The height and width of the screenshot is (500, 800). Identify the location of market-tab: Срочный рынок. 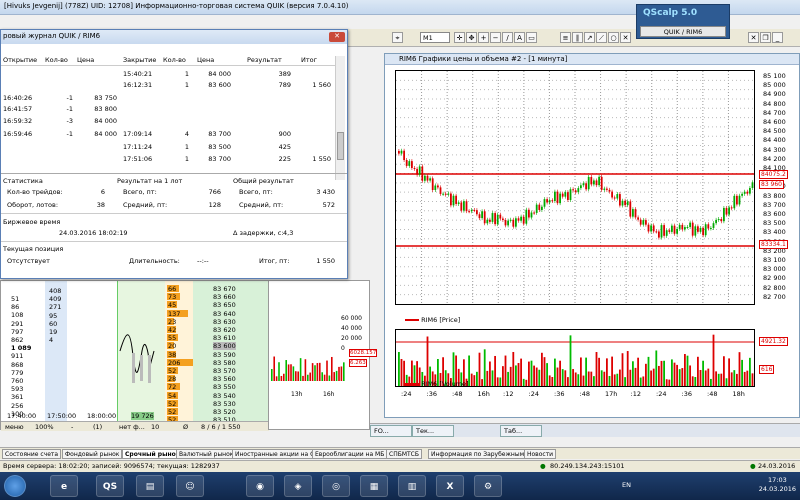
(152, 454).